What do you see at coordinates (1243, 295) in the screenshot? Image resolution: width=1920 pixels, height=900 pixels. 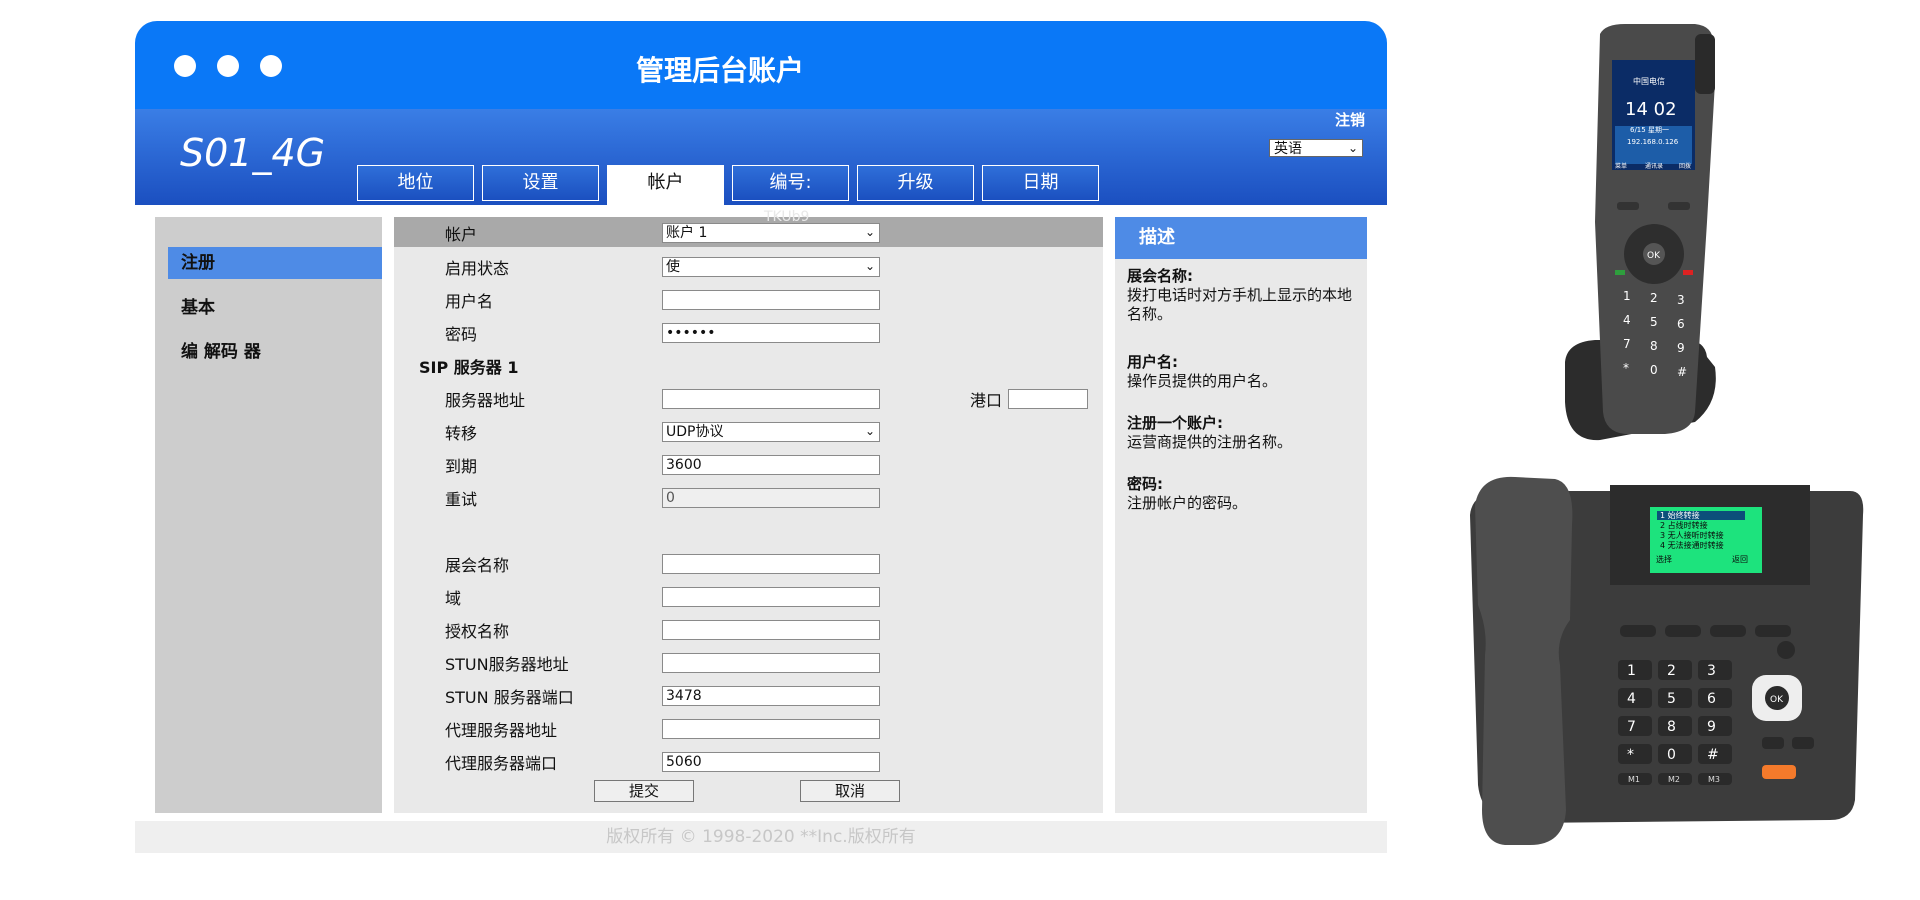 I see `description-item: 展会名称: 拨打电话时对方手机上显示的本地名称。` at bounding box center [1243, 295].